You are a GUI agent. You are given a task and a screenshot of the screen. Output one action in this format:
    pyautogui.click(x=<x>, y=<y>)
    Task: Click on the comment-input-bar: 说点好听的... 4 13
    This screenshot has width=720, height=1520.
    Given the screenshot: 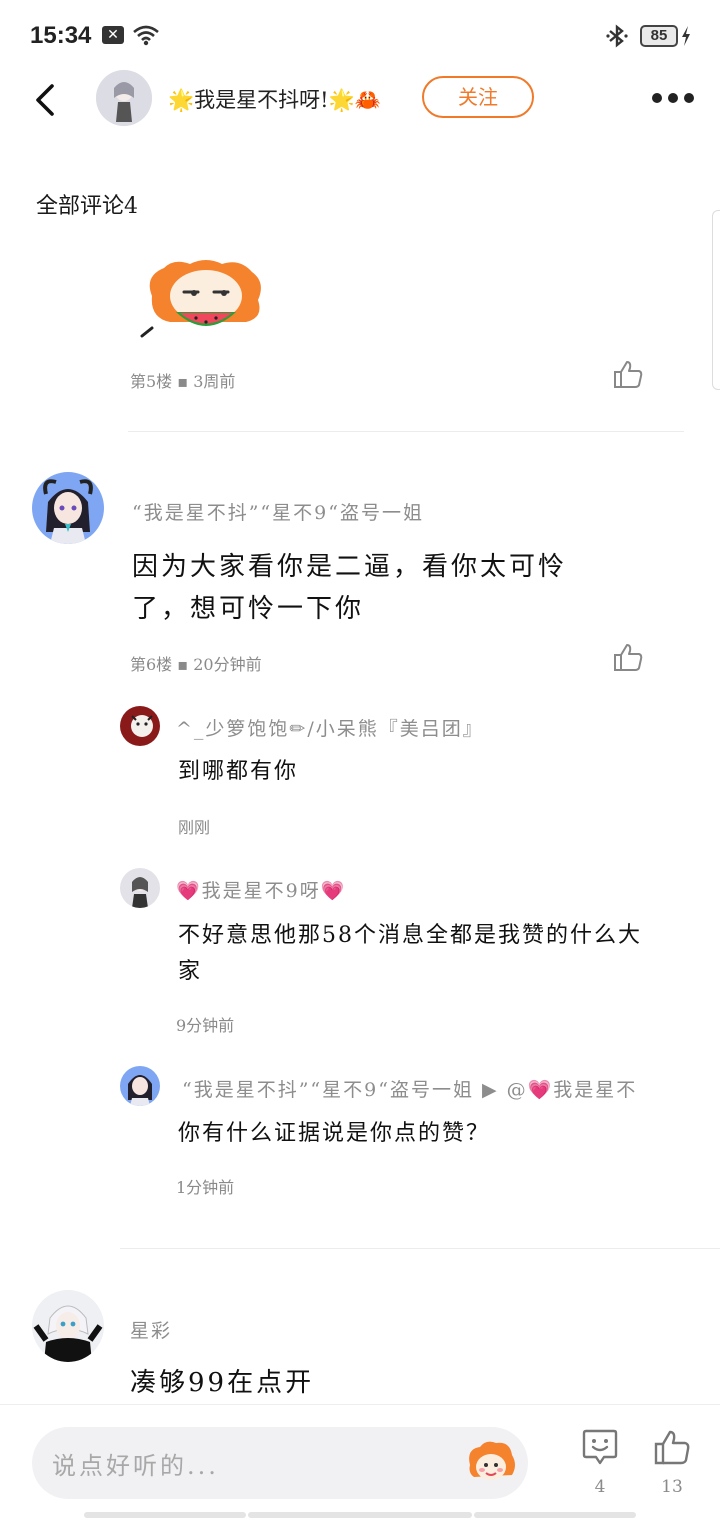 What is the action you would take?
    pyautogui.click(x=360, y=1462)
    